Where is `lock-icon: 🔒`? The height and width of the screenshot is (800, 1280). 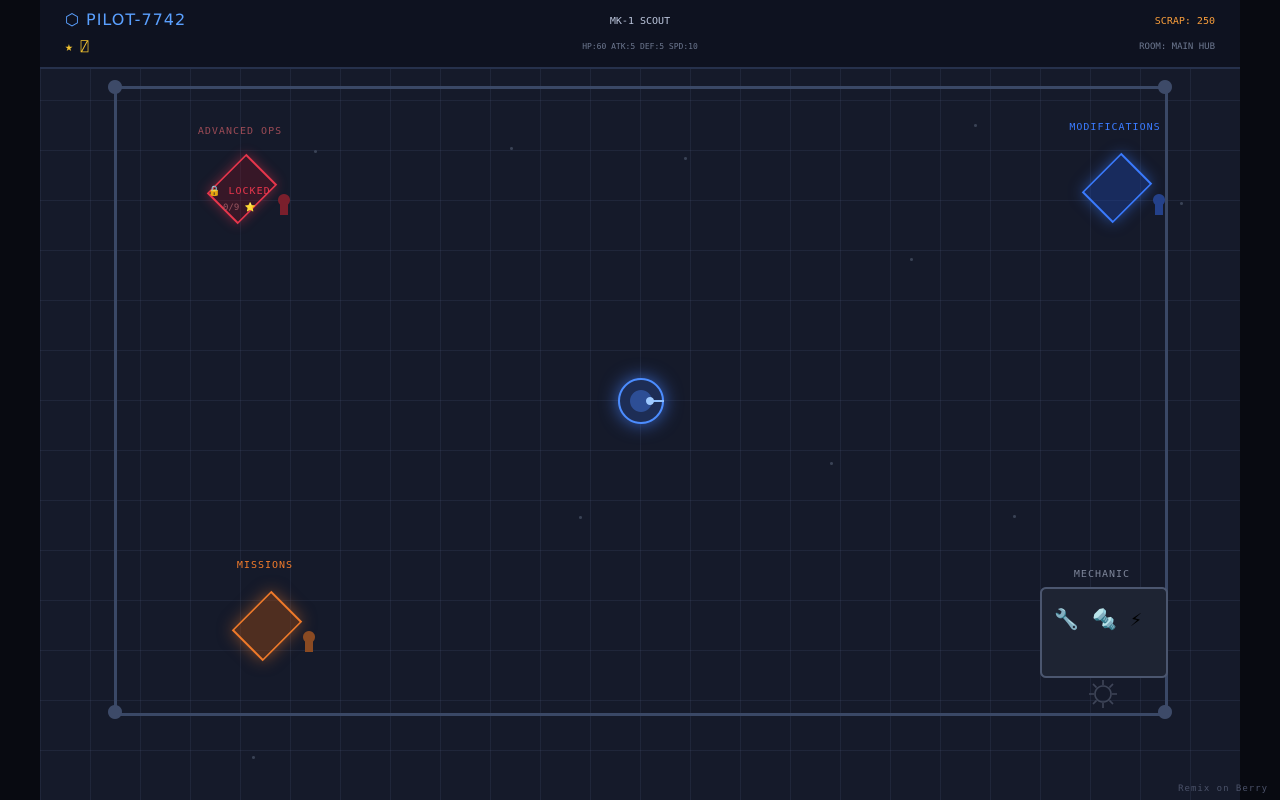 lock-icon: 🔒 is located at coordinates (215, 191).